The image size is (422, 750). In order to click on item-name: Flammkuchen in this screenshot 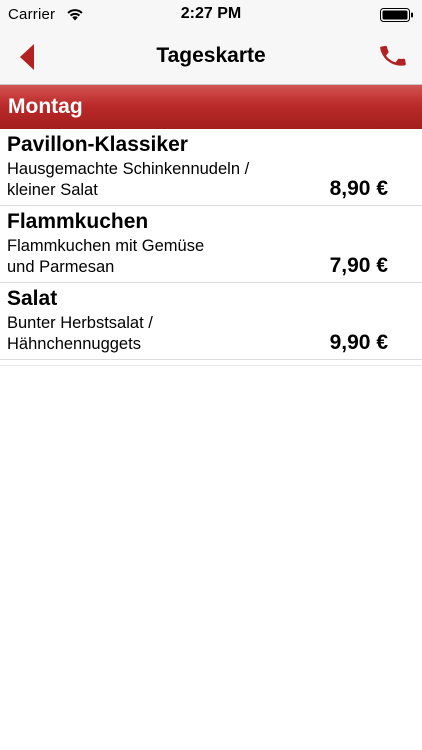, I will do `click(78, 221)`.